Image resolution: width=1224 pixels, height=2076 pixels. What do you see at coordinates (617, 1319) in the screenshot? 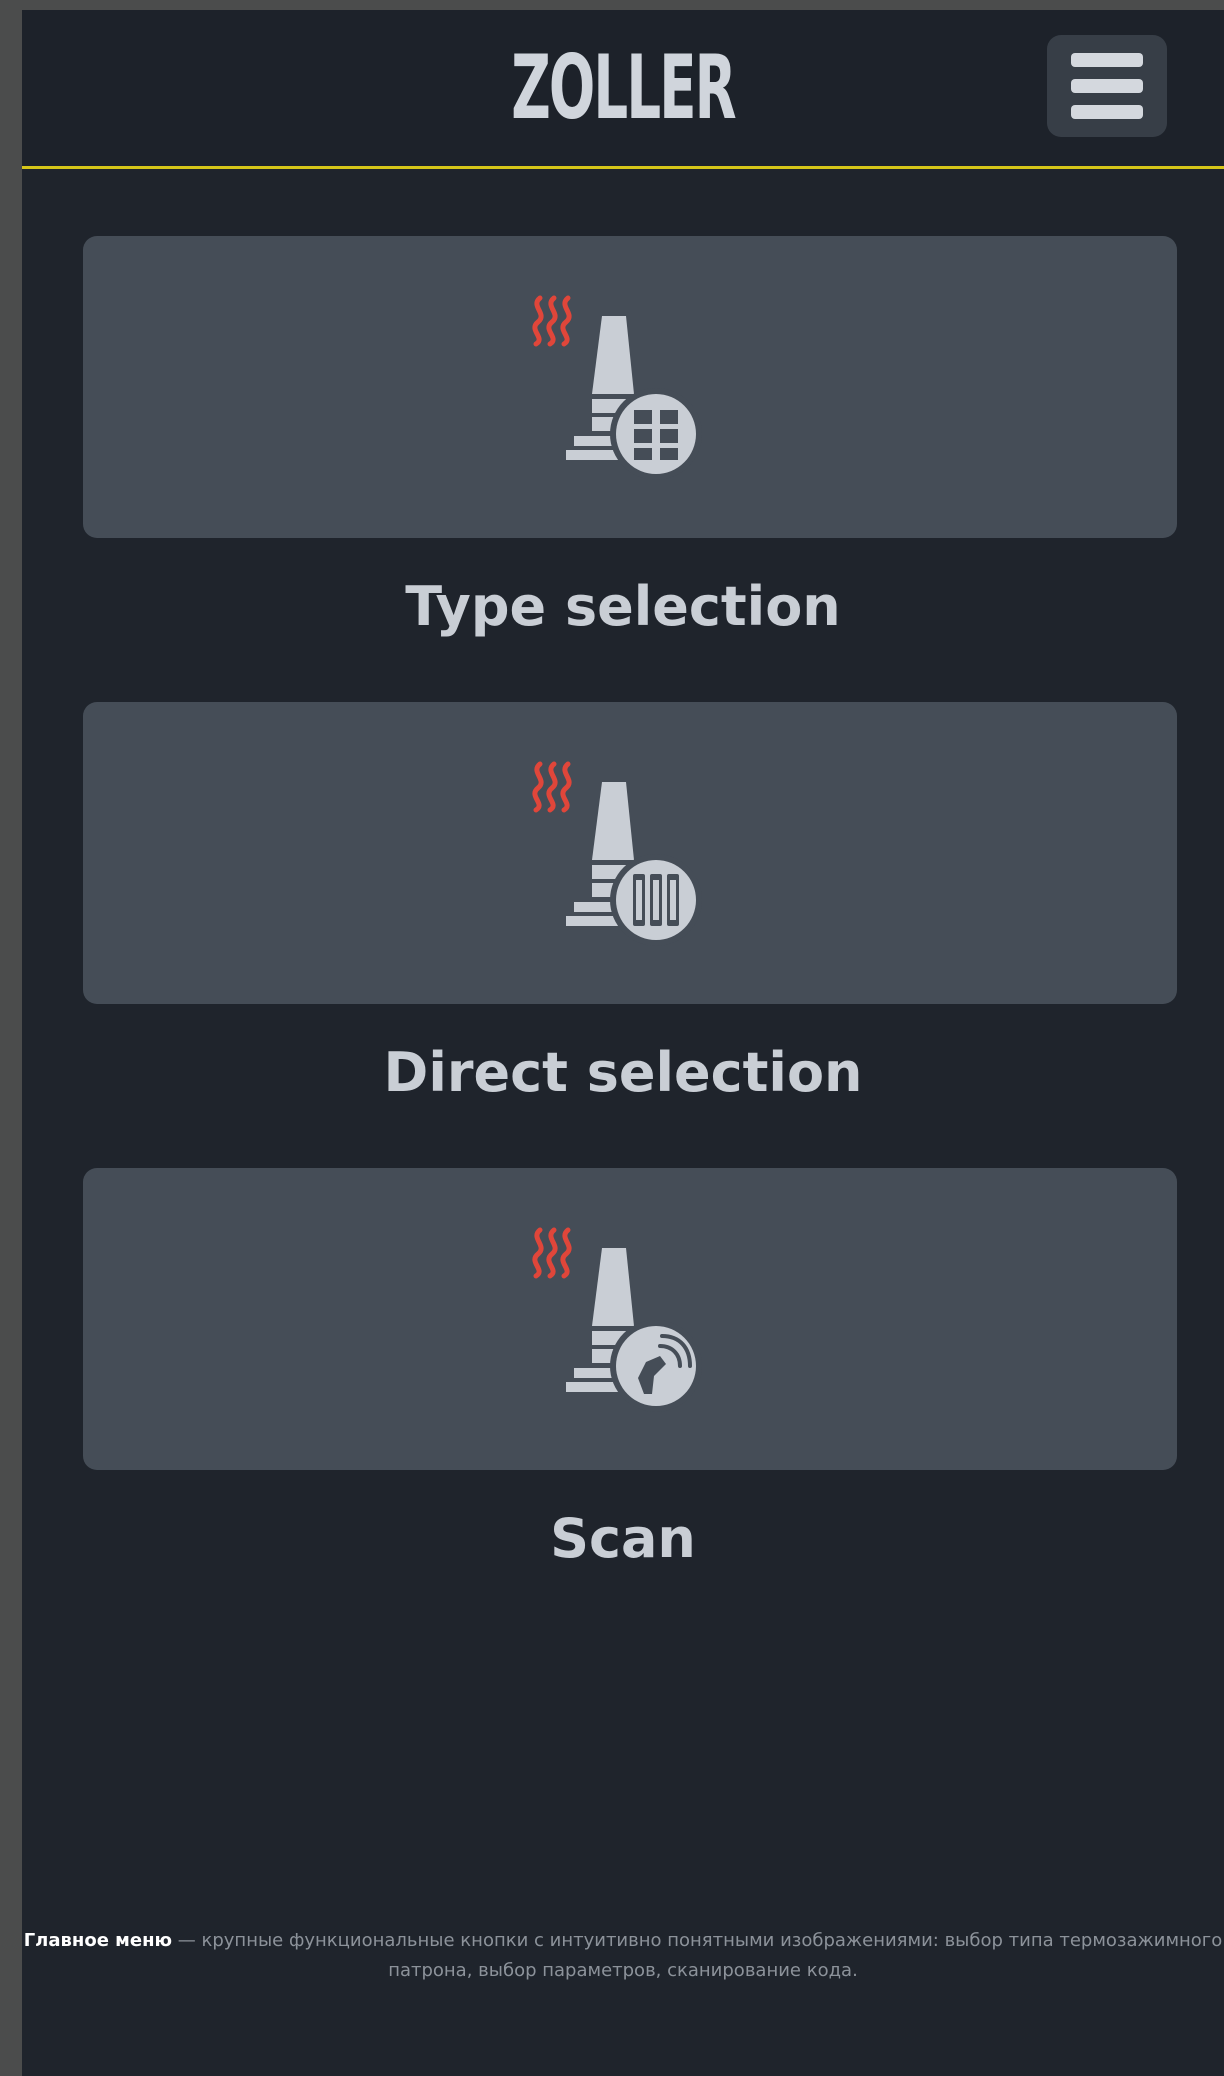
I see `heat-shrink-chuck-scan-icon` at bounding box center [617, 1319].